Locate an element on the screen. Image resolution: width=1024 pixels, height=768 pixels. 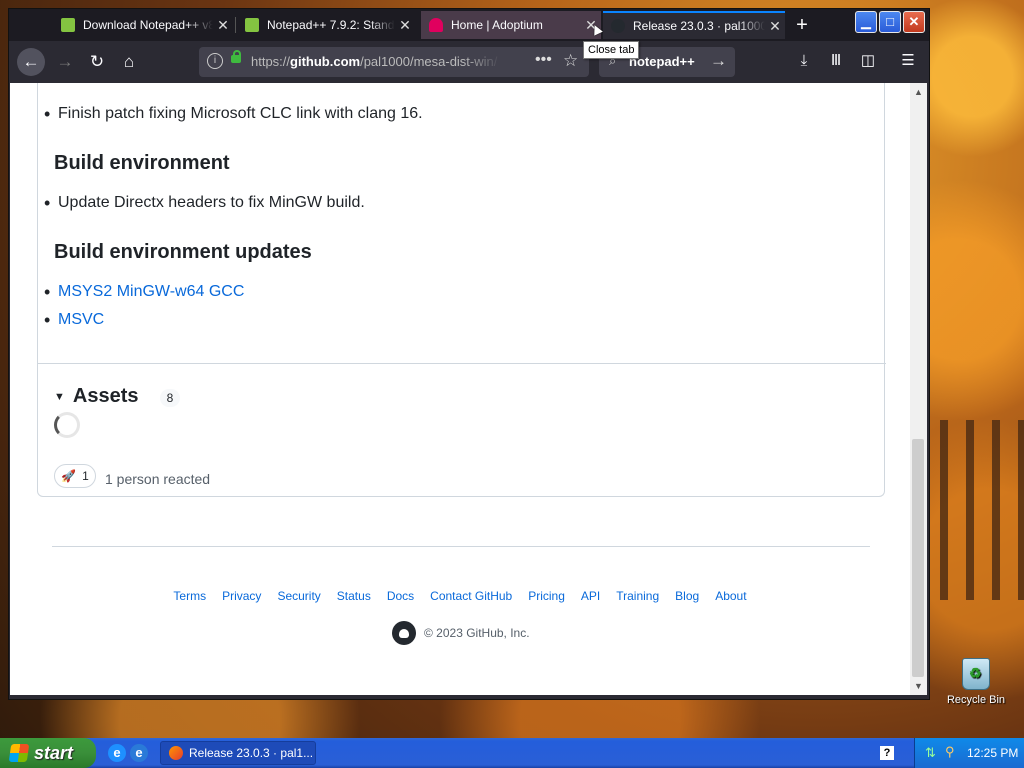
tab-adoptium: Home | Adoptium ✕ is located at coordinates (511, 25).